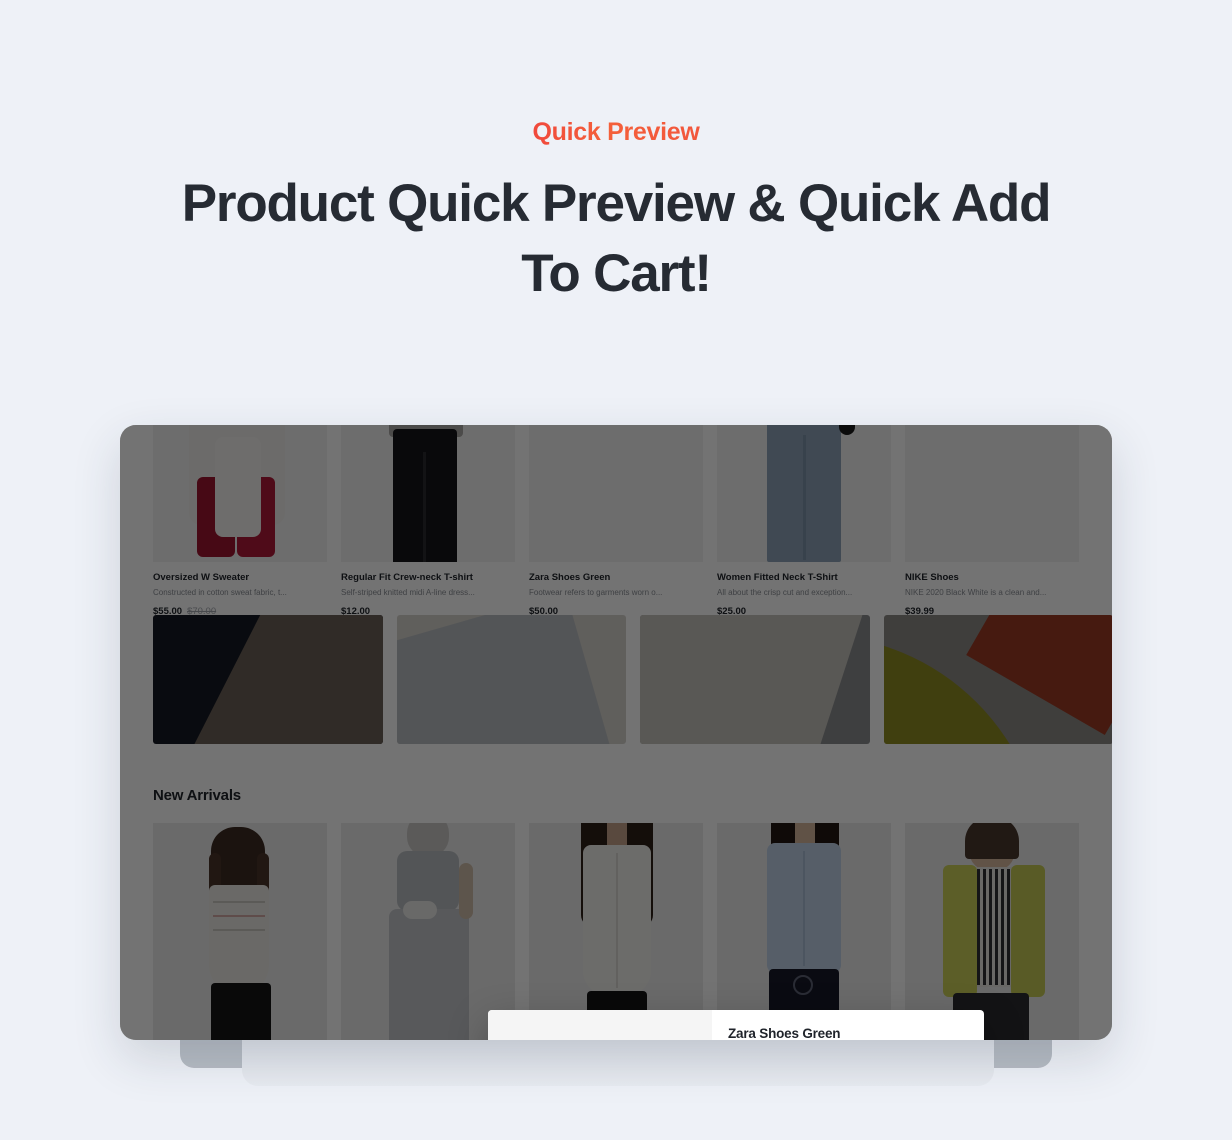 The image size is (1232, 1140). I want to click on modal-product-image, so click(600, 1025).